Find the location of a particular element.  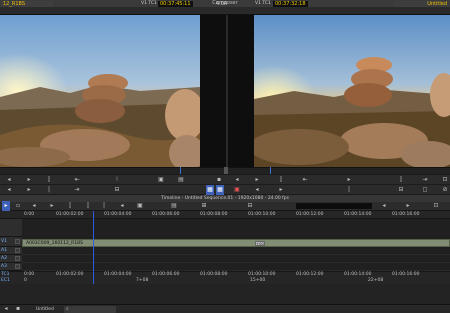

clear-marks-icon: ⊟ is located at coordinates (117, 190).